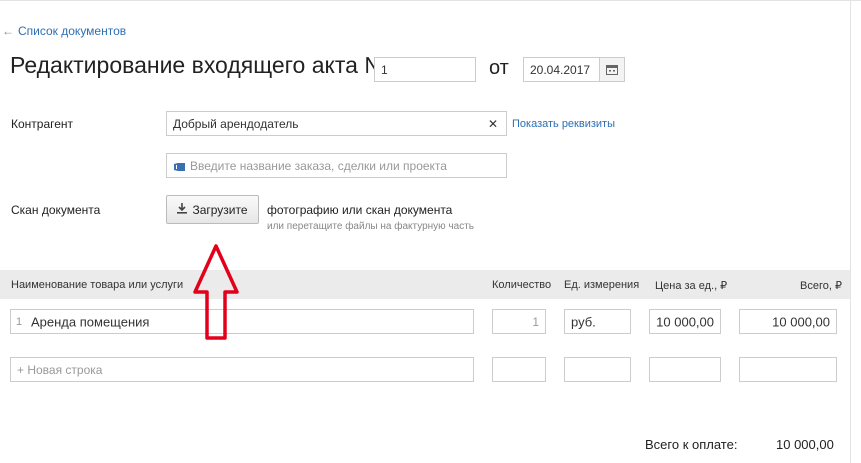  Describe the element at coordinates (236, 123) in the screenshot. I see `counterparty-value: Добрый арендодатель` at that location.